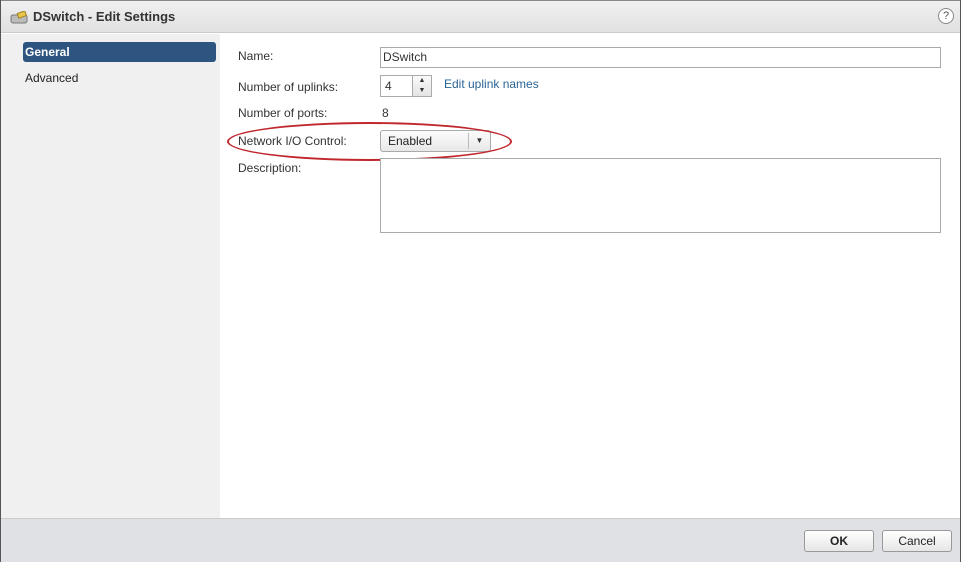 The height and width of the screenshot is (562, 963). Describe the element at coordinates (369, 141) in the screenshot. I see `highlight-annotation` at that location.